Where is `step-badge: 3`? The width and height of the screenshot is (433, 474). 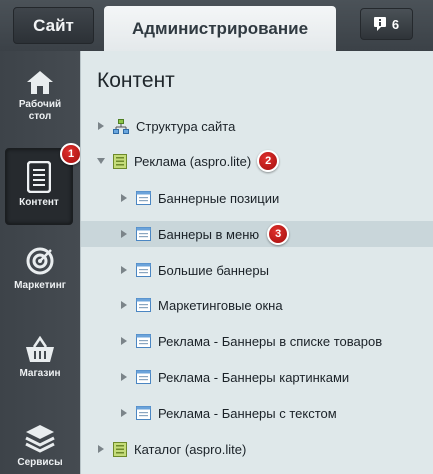 step-badge: 3 is located at coordinates (278, 234).